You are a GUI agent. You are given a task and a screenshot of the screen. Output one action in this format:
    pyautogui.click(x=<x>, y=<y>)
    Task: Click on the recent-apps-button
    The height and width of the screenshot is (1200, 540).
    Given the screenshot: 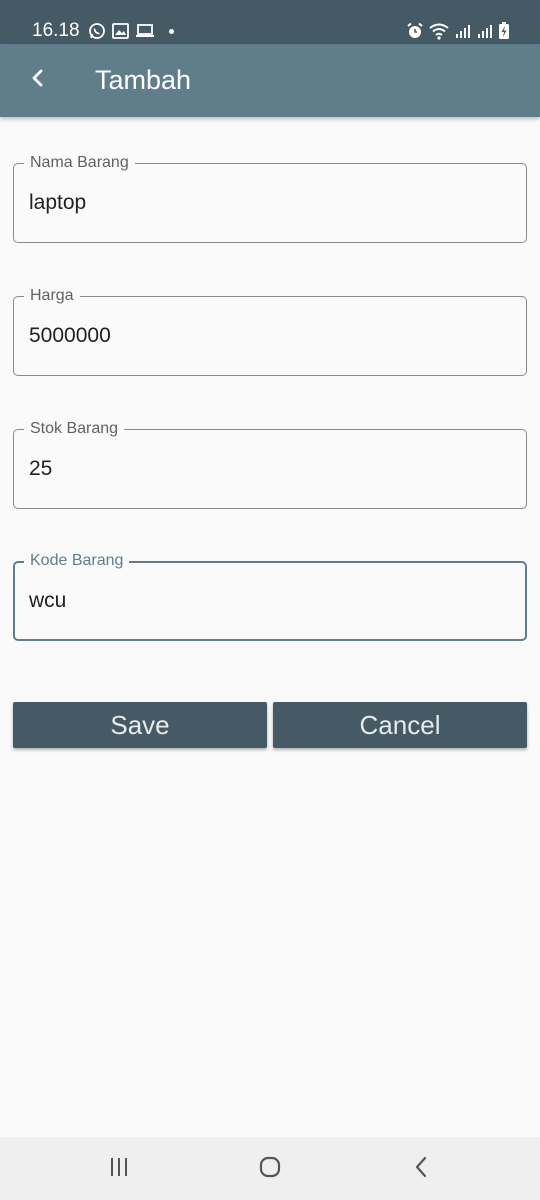 What is the action you would take?
    pyautogui.click(x=119, y=1169)
    